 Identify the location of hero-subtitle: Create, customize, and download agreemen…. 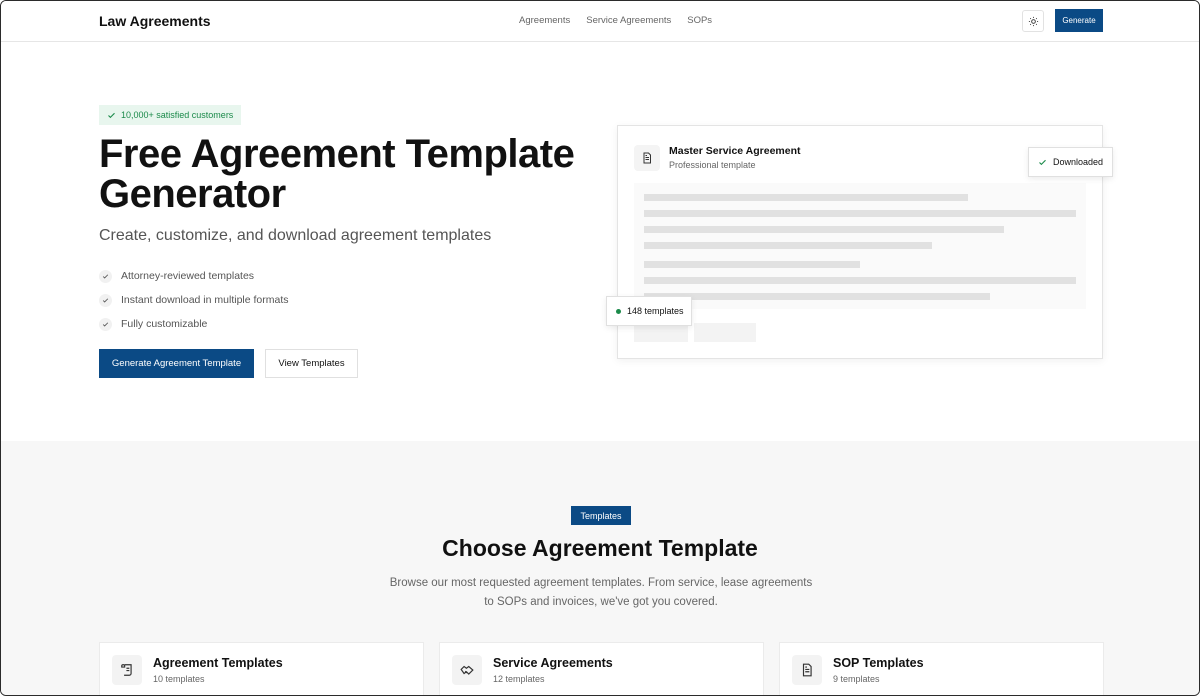
(295, 235).